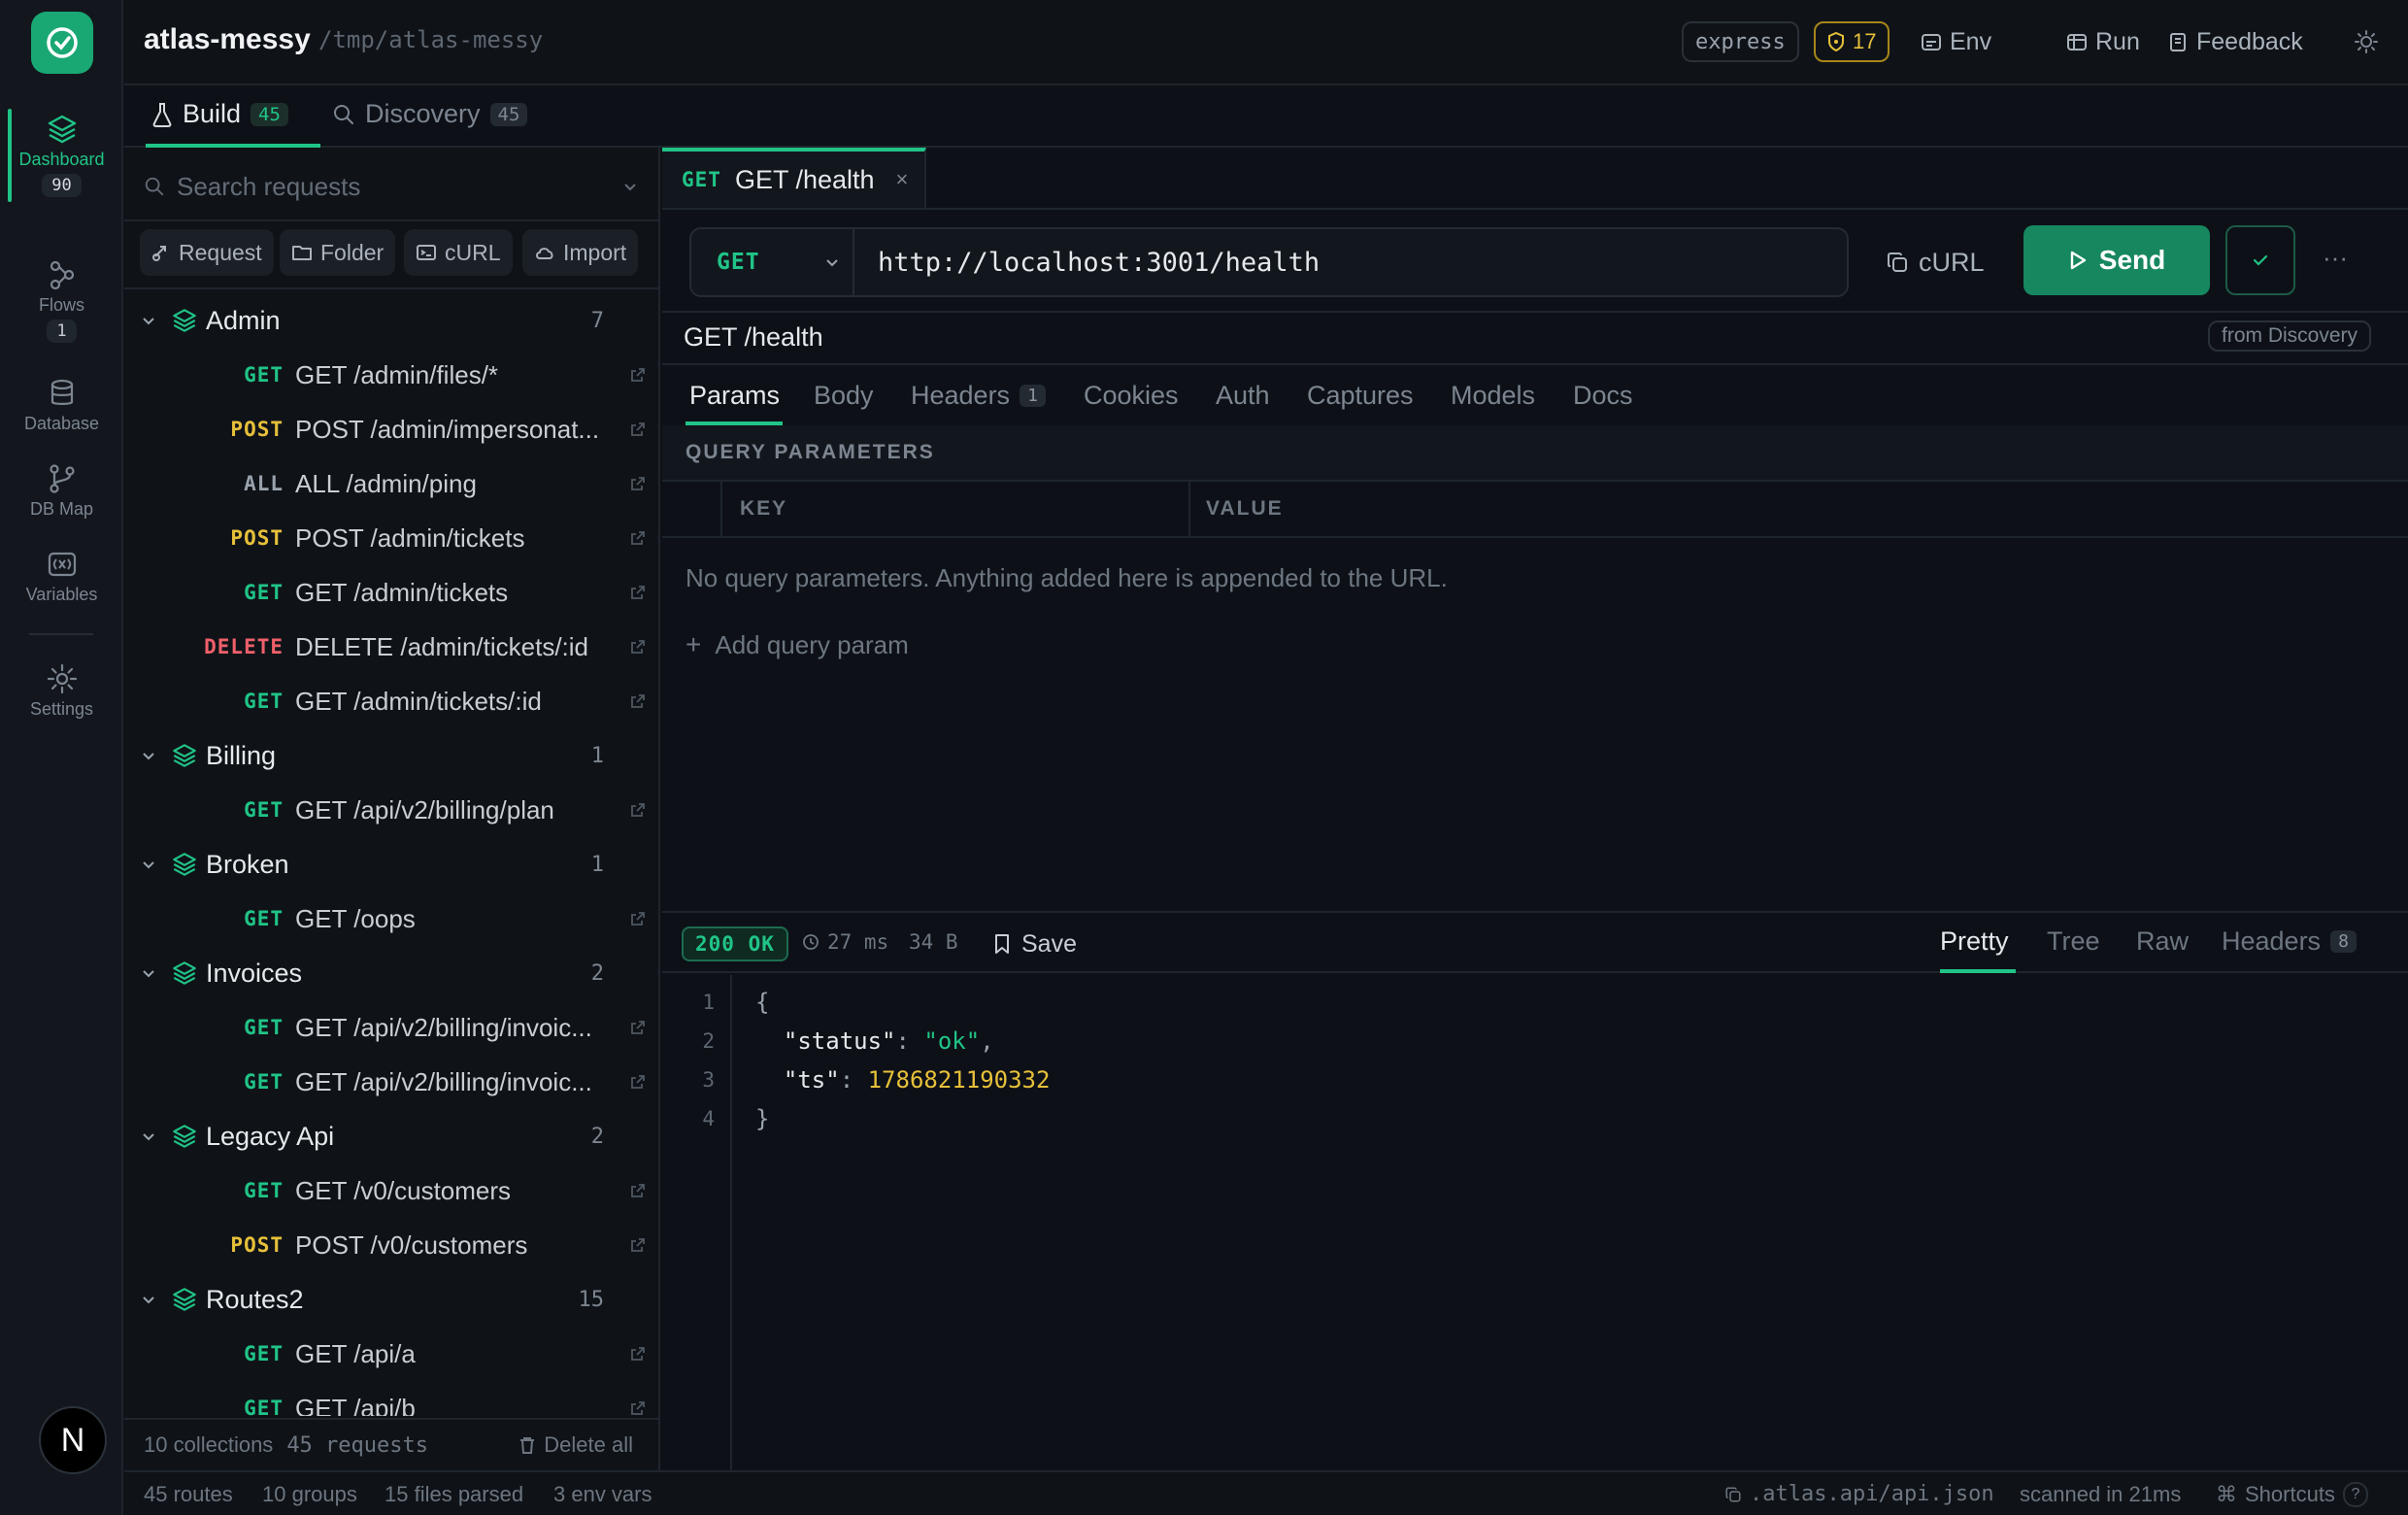 The height and width of the screenshot is (1515, 2408). What do you see at coordinates (392, 919) in the screenshot?
I see `request-row: GET GET /oops` at bounding box center [392, 919].